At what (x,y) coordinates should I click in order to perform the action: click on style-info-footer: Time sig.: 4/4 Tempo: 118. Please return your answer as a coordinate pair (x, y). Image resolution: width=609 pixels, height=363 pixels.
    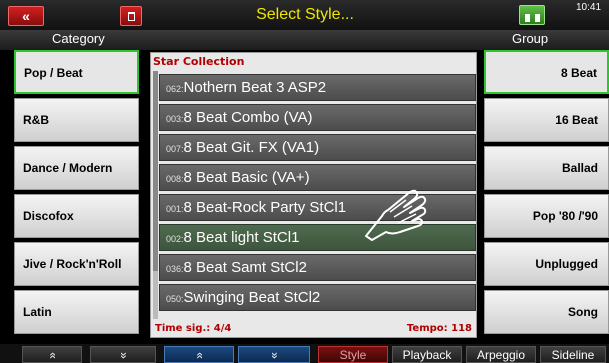
    Looking at the image, I should click on (313, 329).